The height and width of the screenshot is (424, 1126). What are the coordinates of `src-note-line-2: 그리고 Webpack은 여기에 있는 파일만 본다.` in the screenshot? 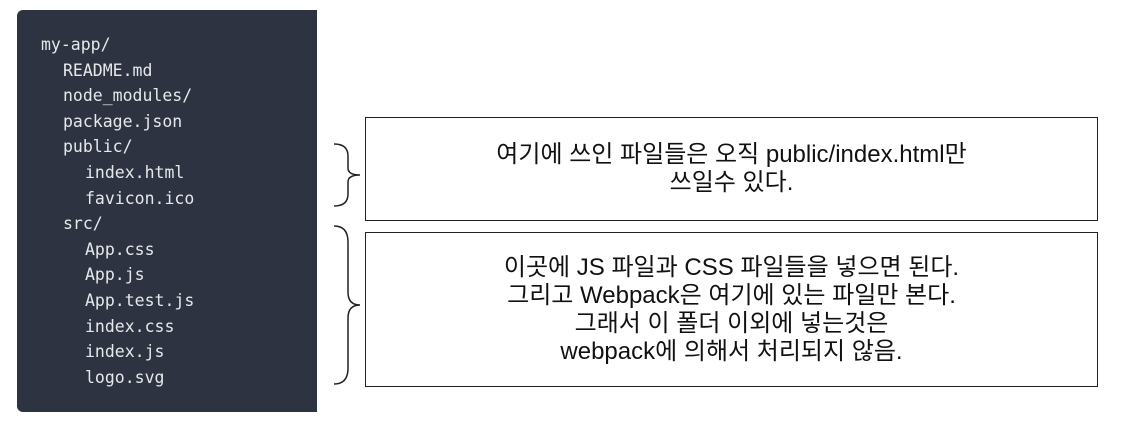 It's located at (731, 295).